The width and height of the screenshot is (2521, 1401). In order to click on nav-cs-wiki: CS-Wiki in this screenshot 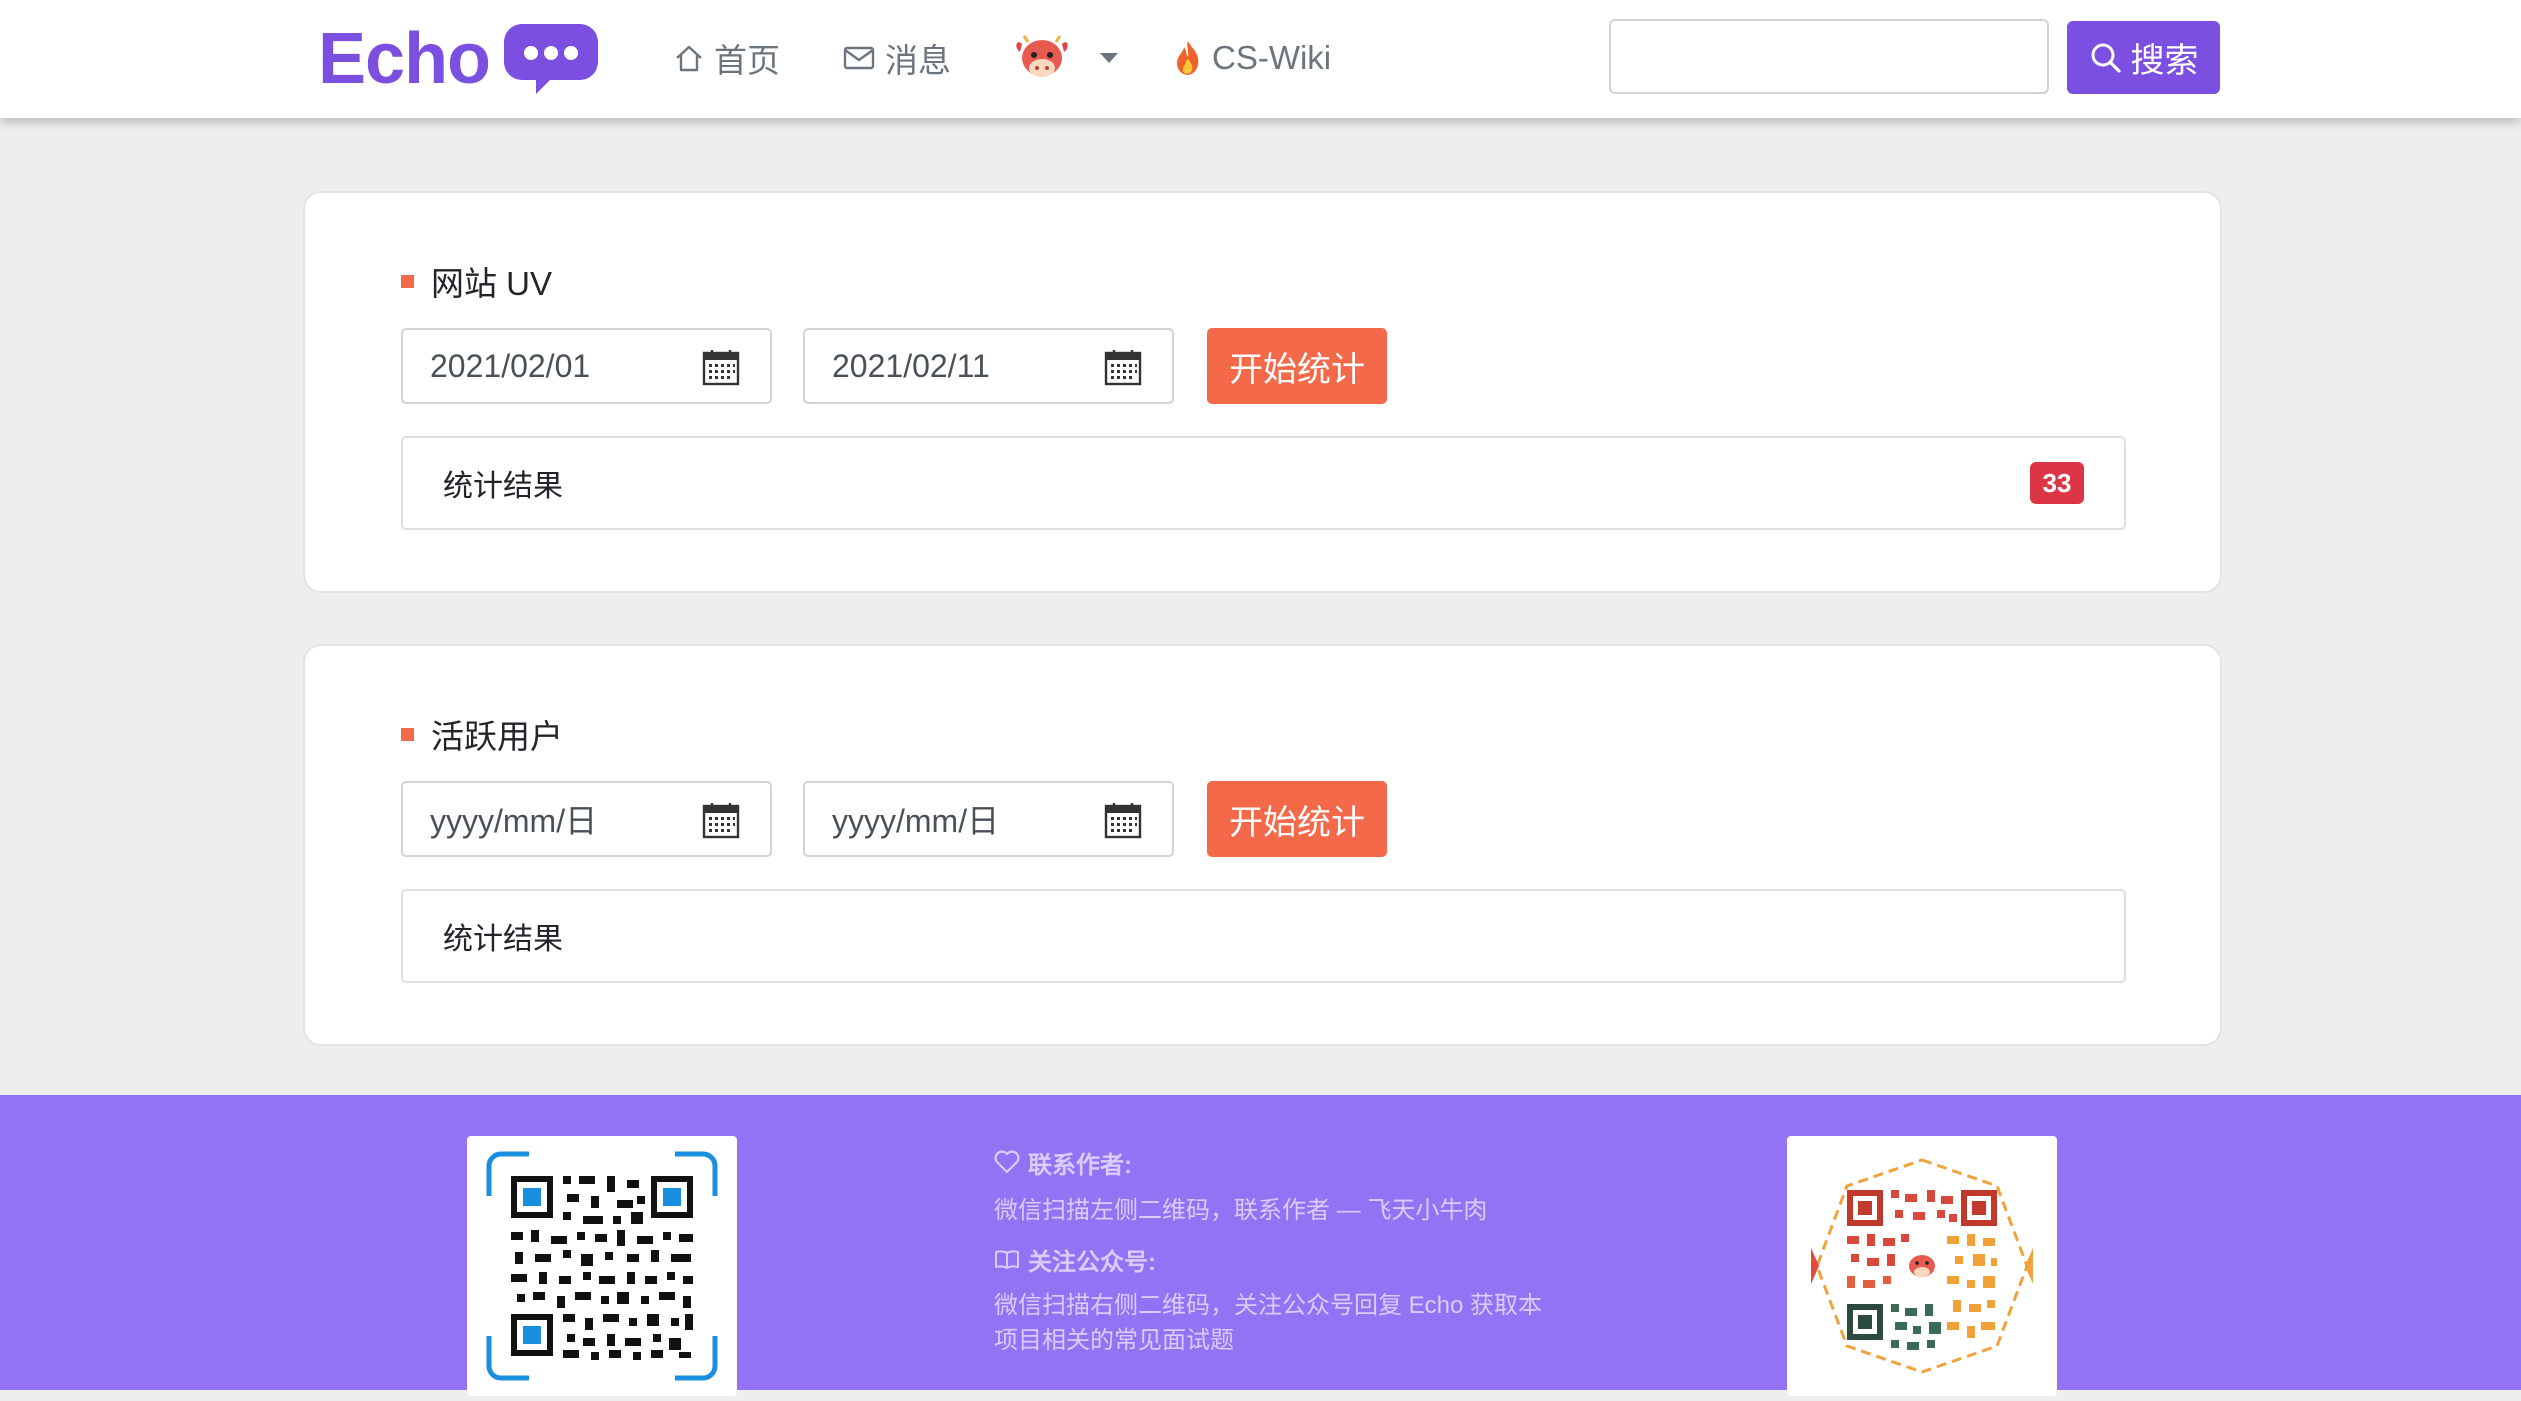, I will do `click(1252, 58)`.